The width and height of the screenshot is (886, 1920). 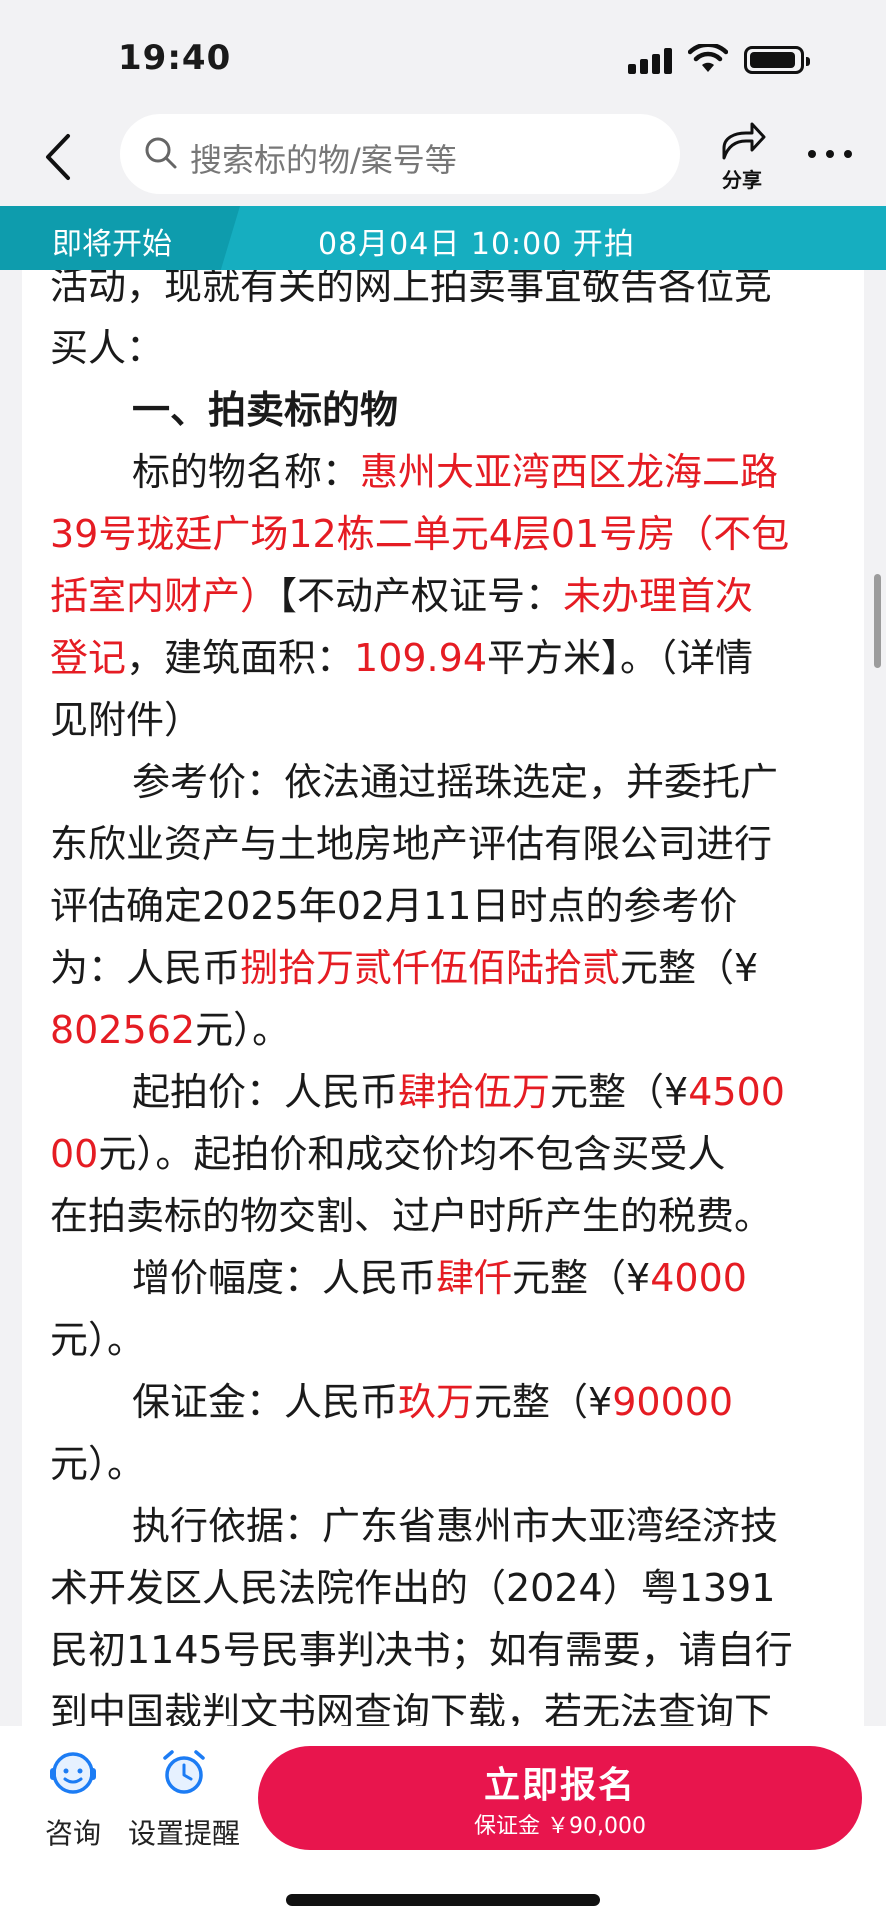 I want to click on more-icon, so click(x=830, y=155).